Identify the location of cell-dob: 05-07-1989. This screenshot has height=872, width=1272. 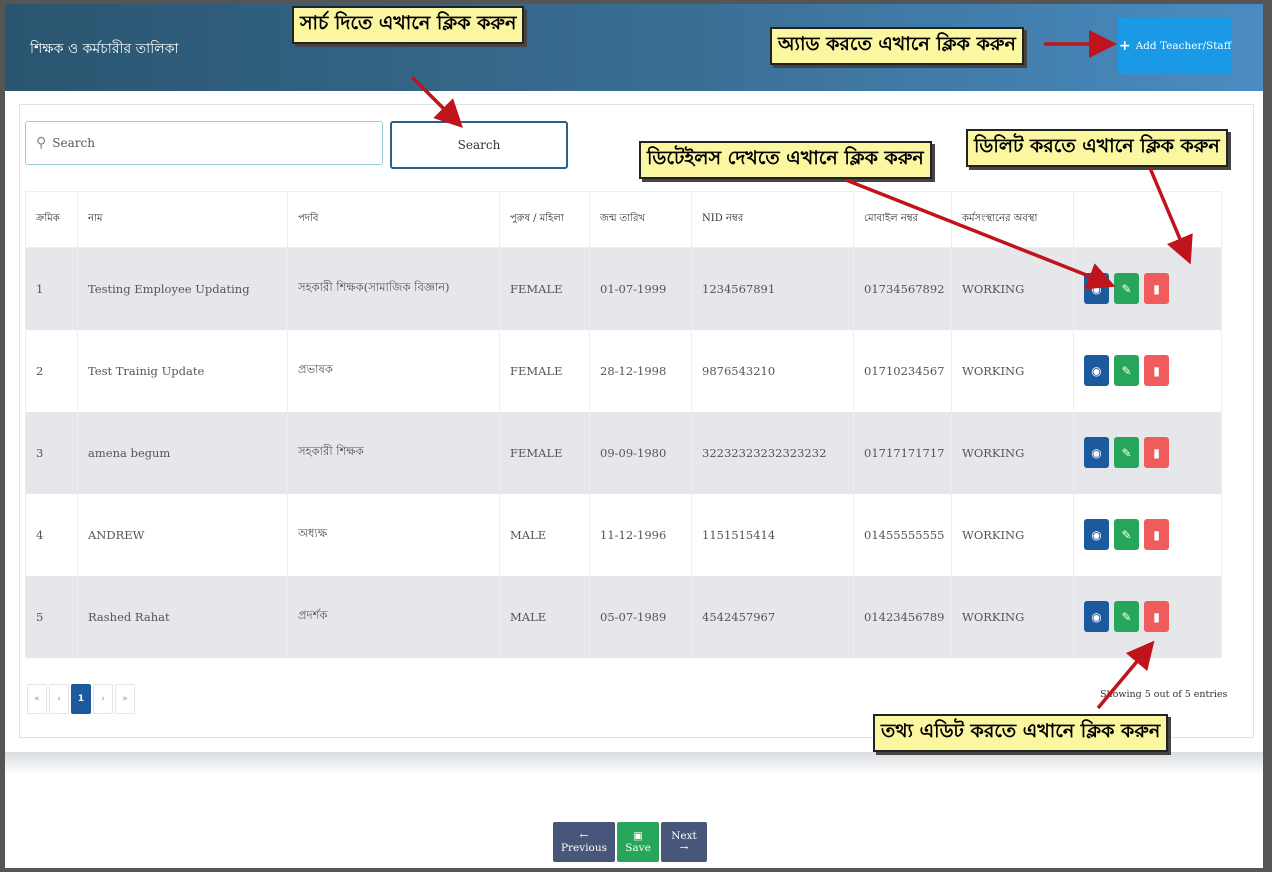
(640, 616).